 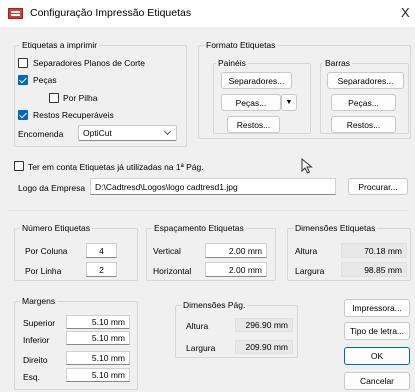 What do you see at coordinates (167, 251) in the screenshot?
I see `vertical-label: Vertical` at bounding box center [167, 251].